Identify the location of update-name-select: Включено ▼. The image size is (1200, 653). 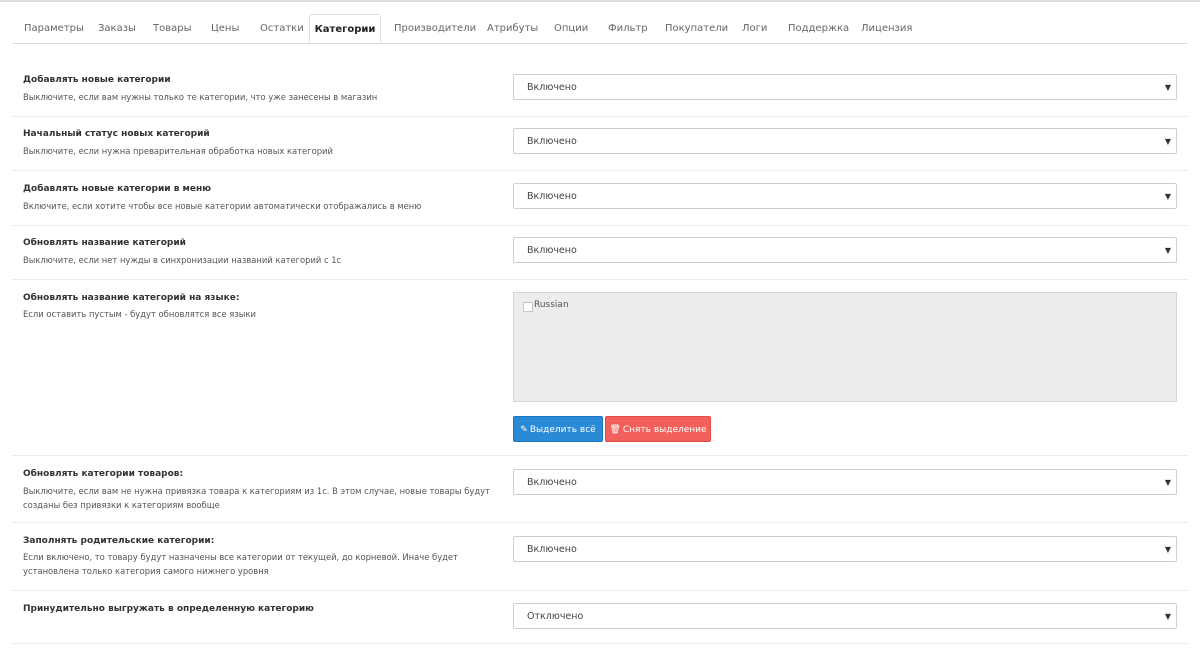
(845, 250).